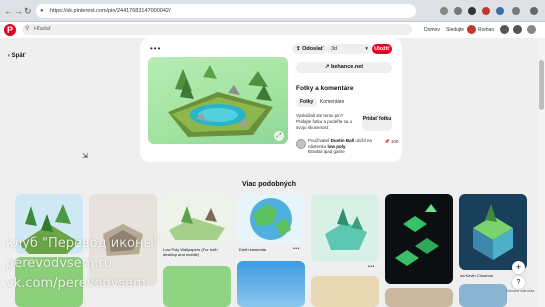 The image size is (545, 307). Describe the element at coordinates (516, 11) in the screenshot. I see `profile-icon` at that location.